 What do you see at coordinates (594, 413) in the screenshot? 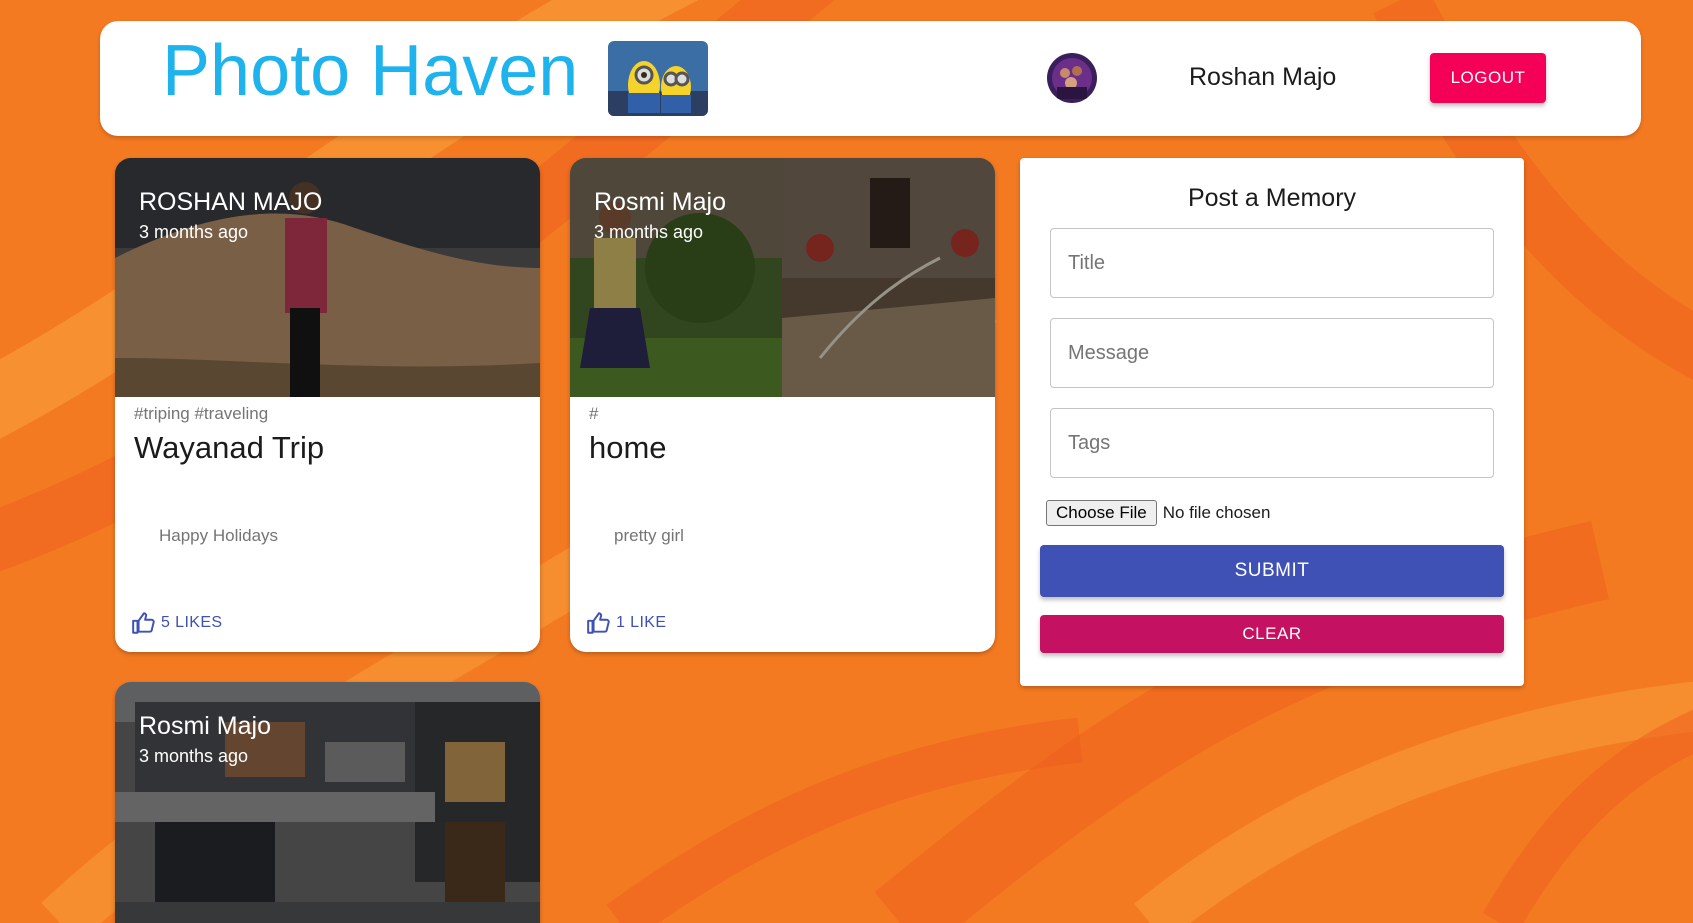
I see `post-tags: #` at bounding box center [594, 413].